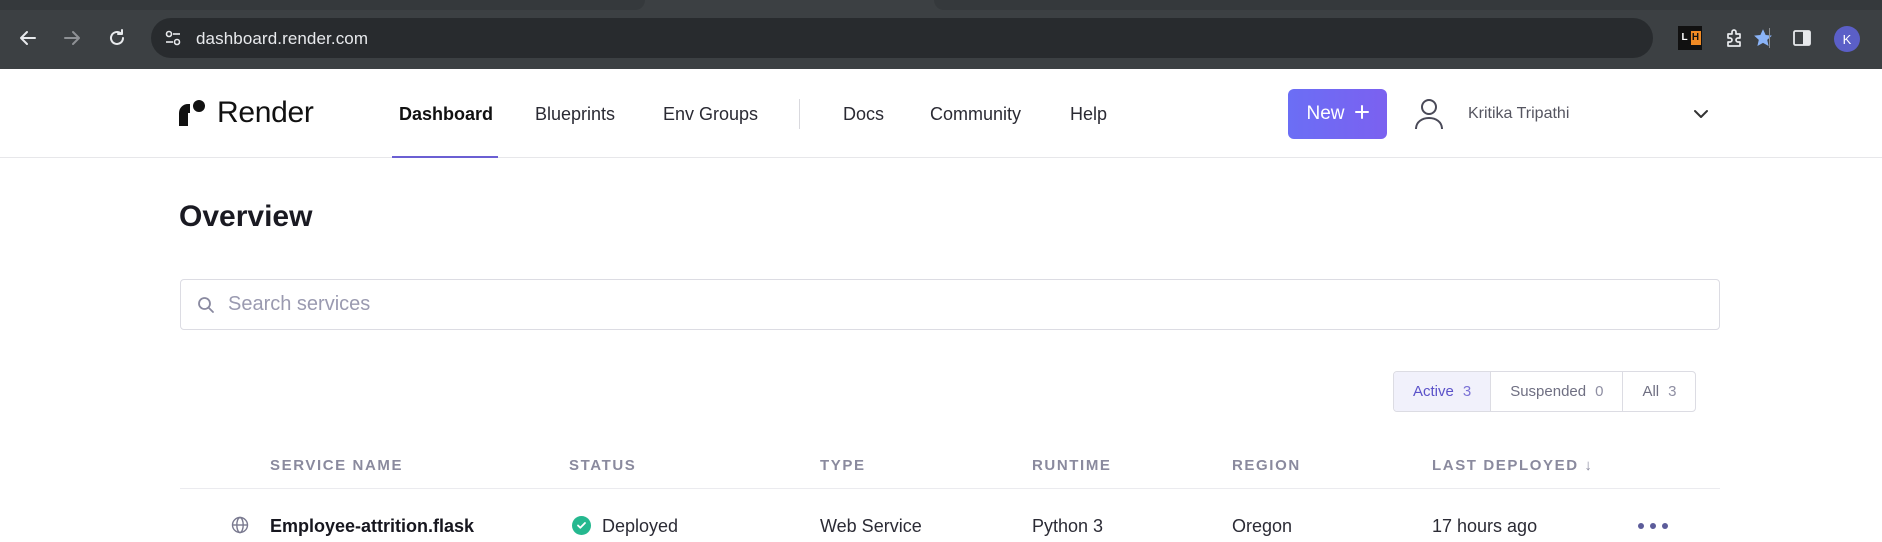 This screenshot has height=542, width=1882. What do you see at coordinates (1763, 38) in the screenshot?
I see `bookmark-star-icon` at bounding box center [1763, 38].